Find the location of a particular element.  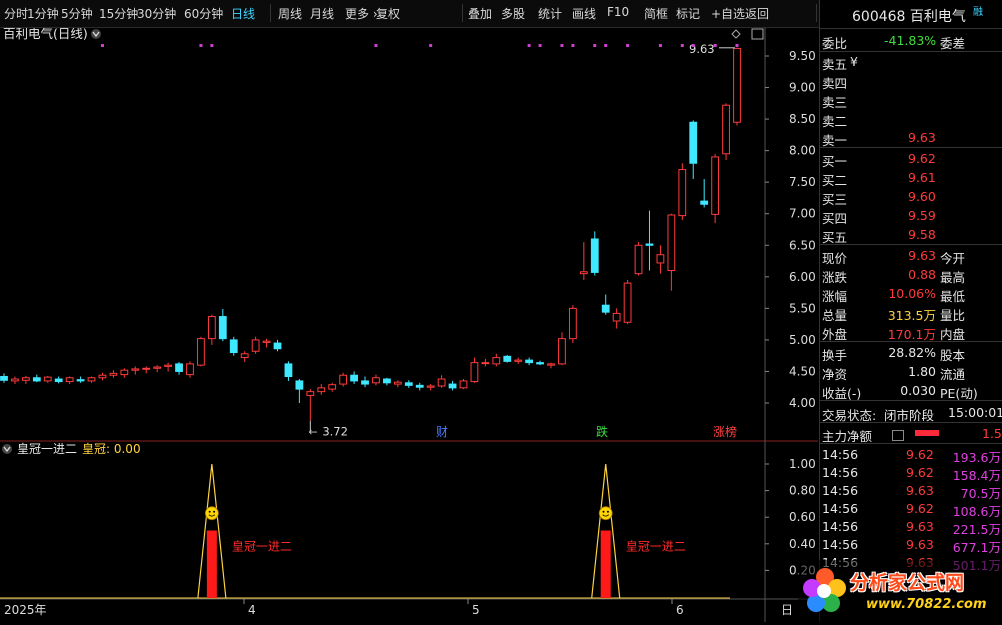

toolbar-item-14: 画线 is located at coordinates (584, 13).